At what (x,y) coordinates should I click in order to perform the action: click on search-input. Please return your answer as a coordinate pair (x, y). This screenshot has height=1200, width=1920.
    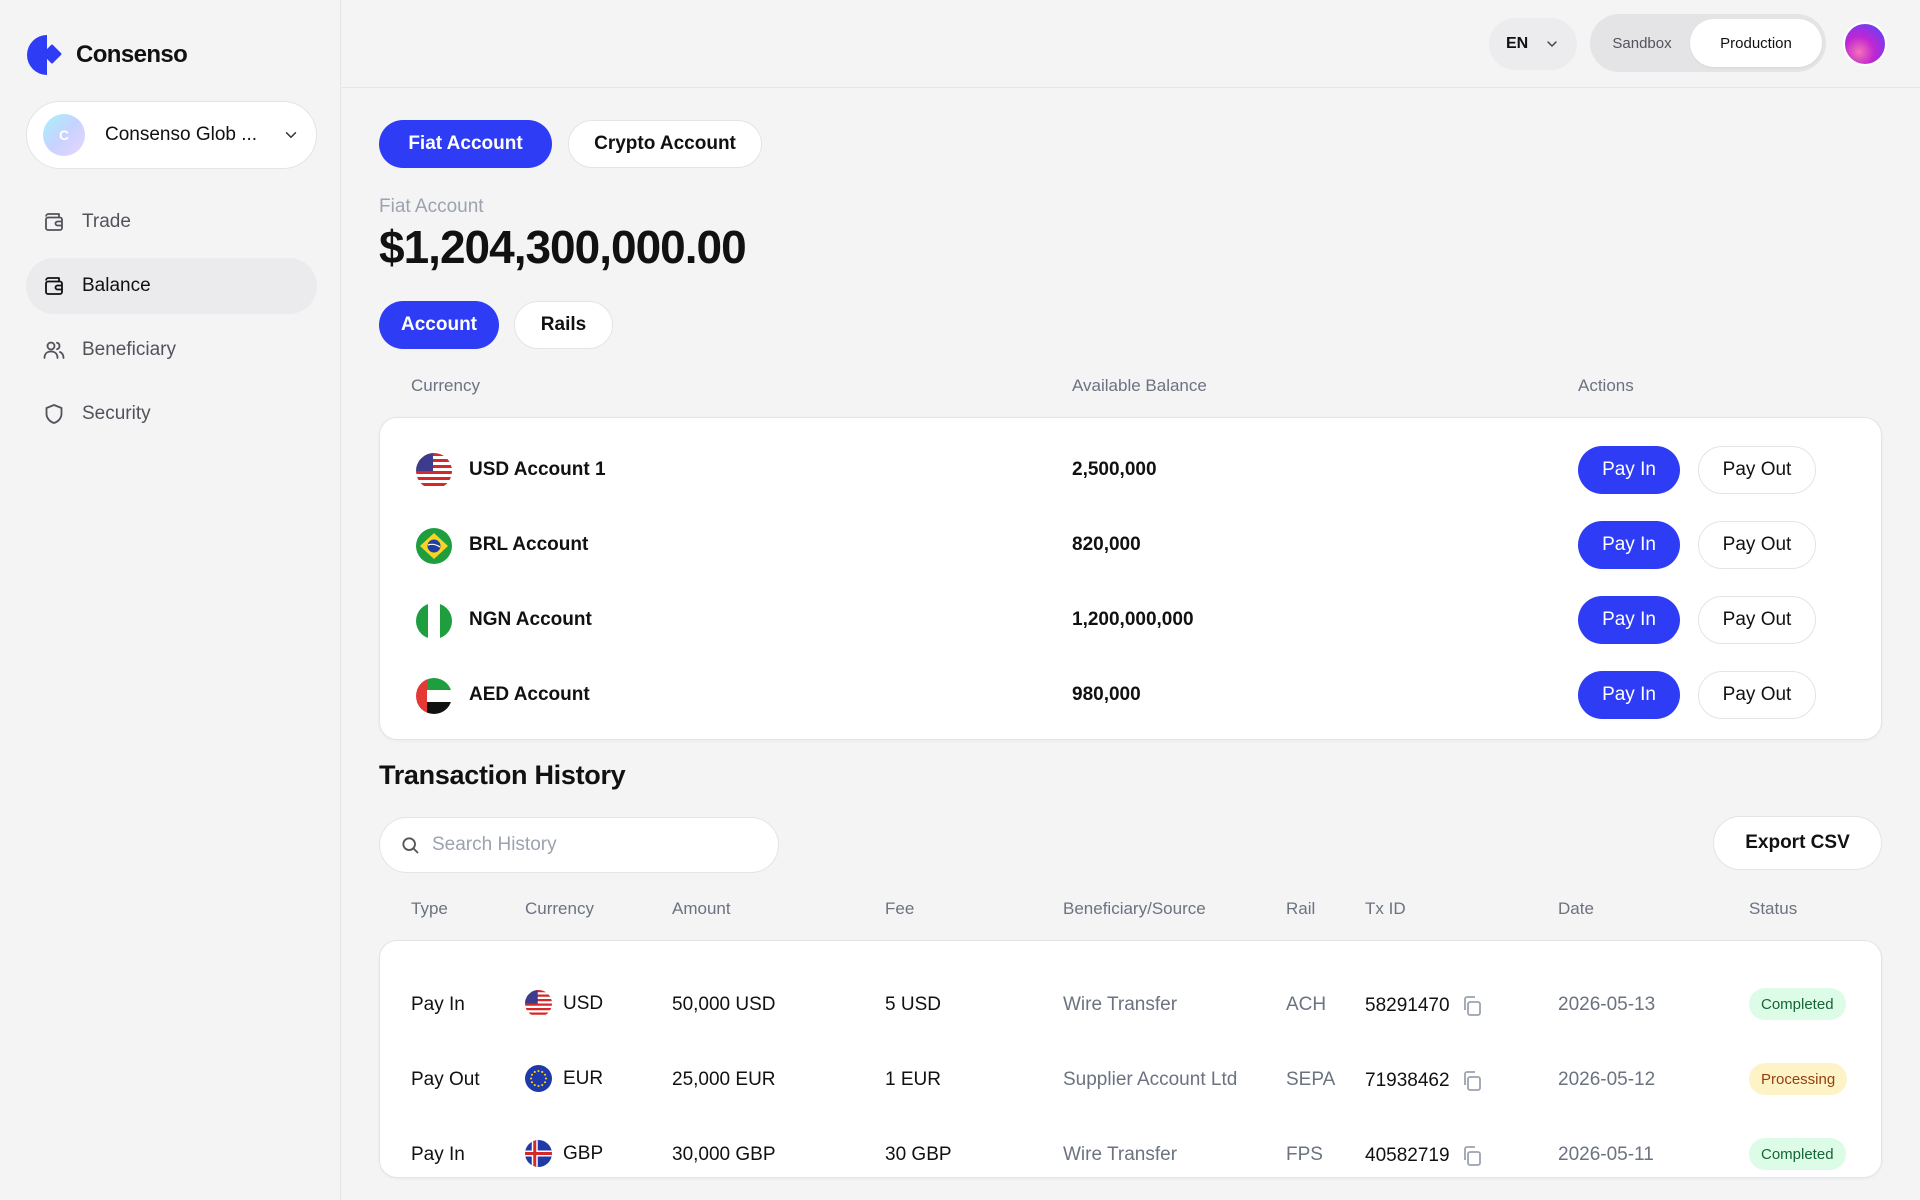
    Looking at the image, I should click on (582, 845).